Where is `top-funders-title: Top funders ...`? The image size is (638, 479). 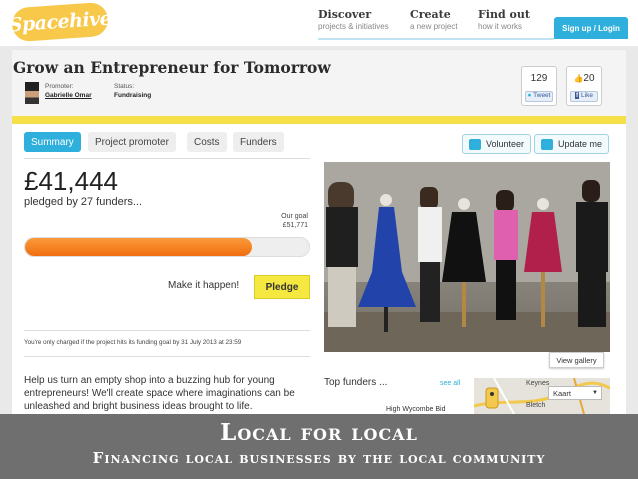 top-funders-title: Top funders ... is located at coordinates (356, 382).